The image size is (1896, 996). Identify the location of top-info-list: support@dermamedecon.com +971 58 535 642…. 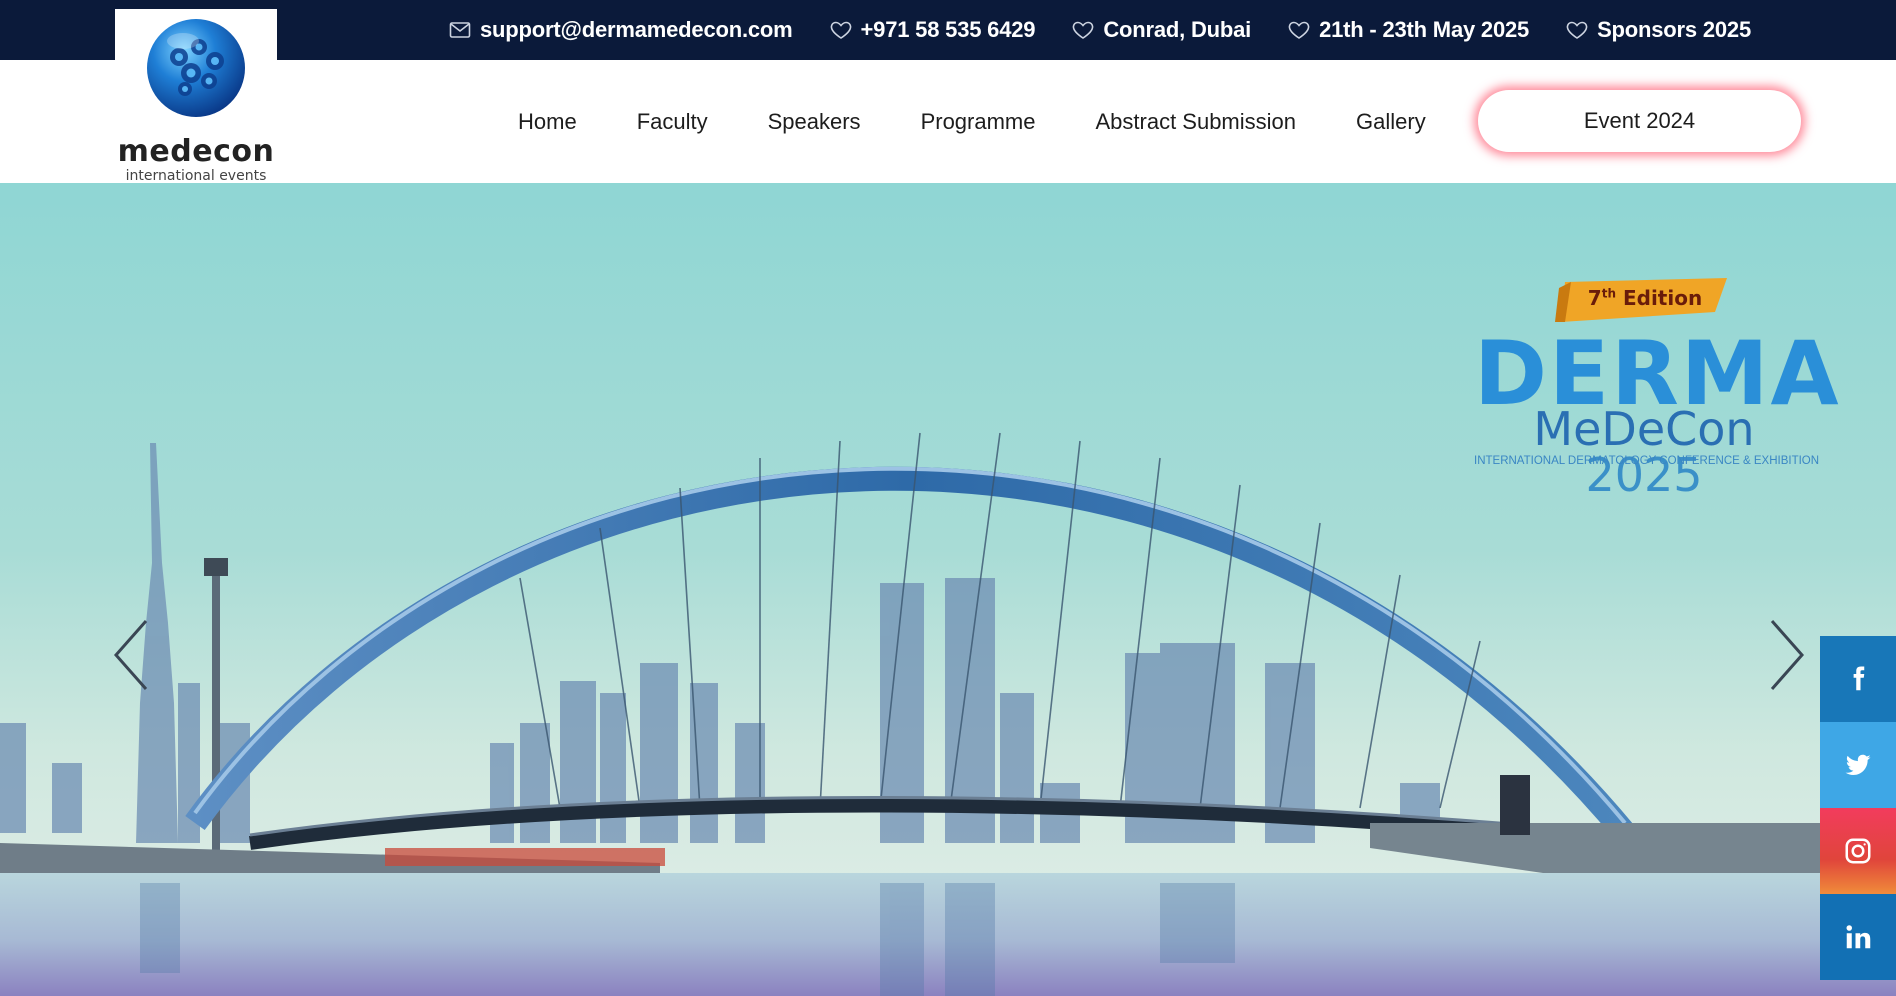
(1099, 30).